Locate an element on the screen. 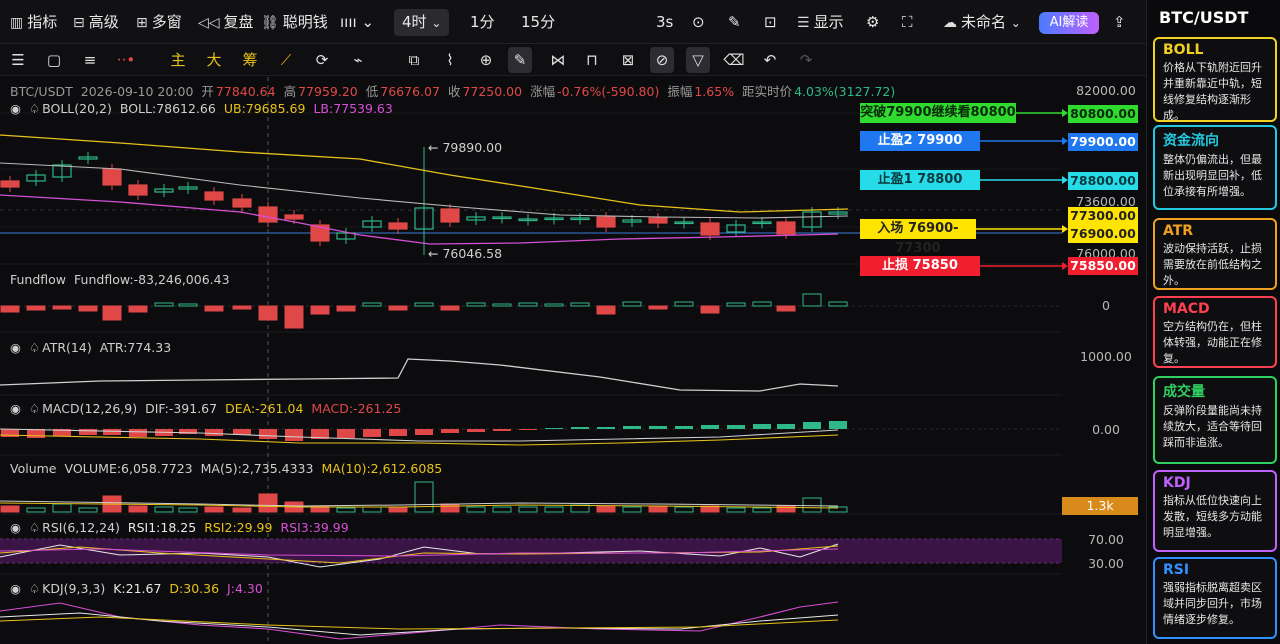 This screenshot has height=644, width=1280. multi-window-button: ⊞ 多窗 is located at coordinates (159, 22).